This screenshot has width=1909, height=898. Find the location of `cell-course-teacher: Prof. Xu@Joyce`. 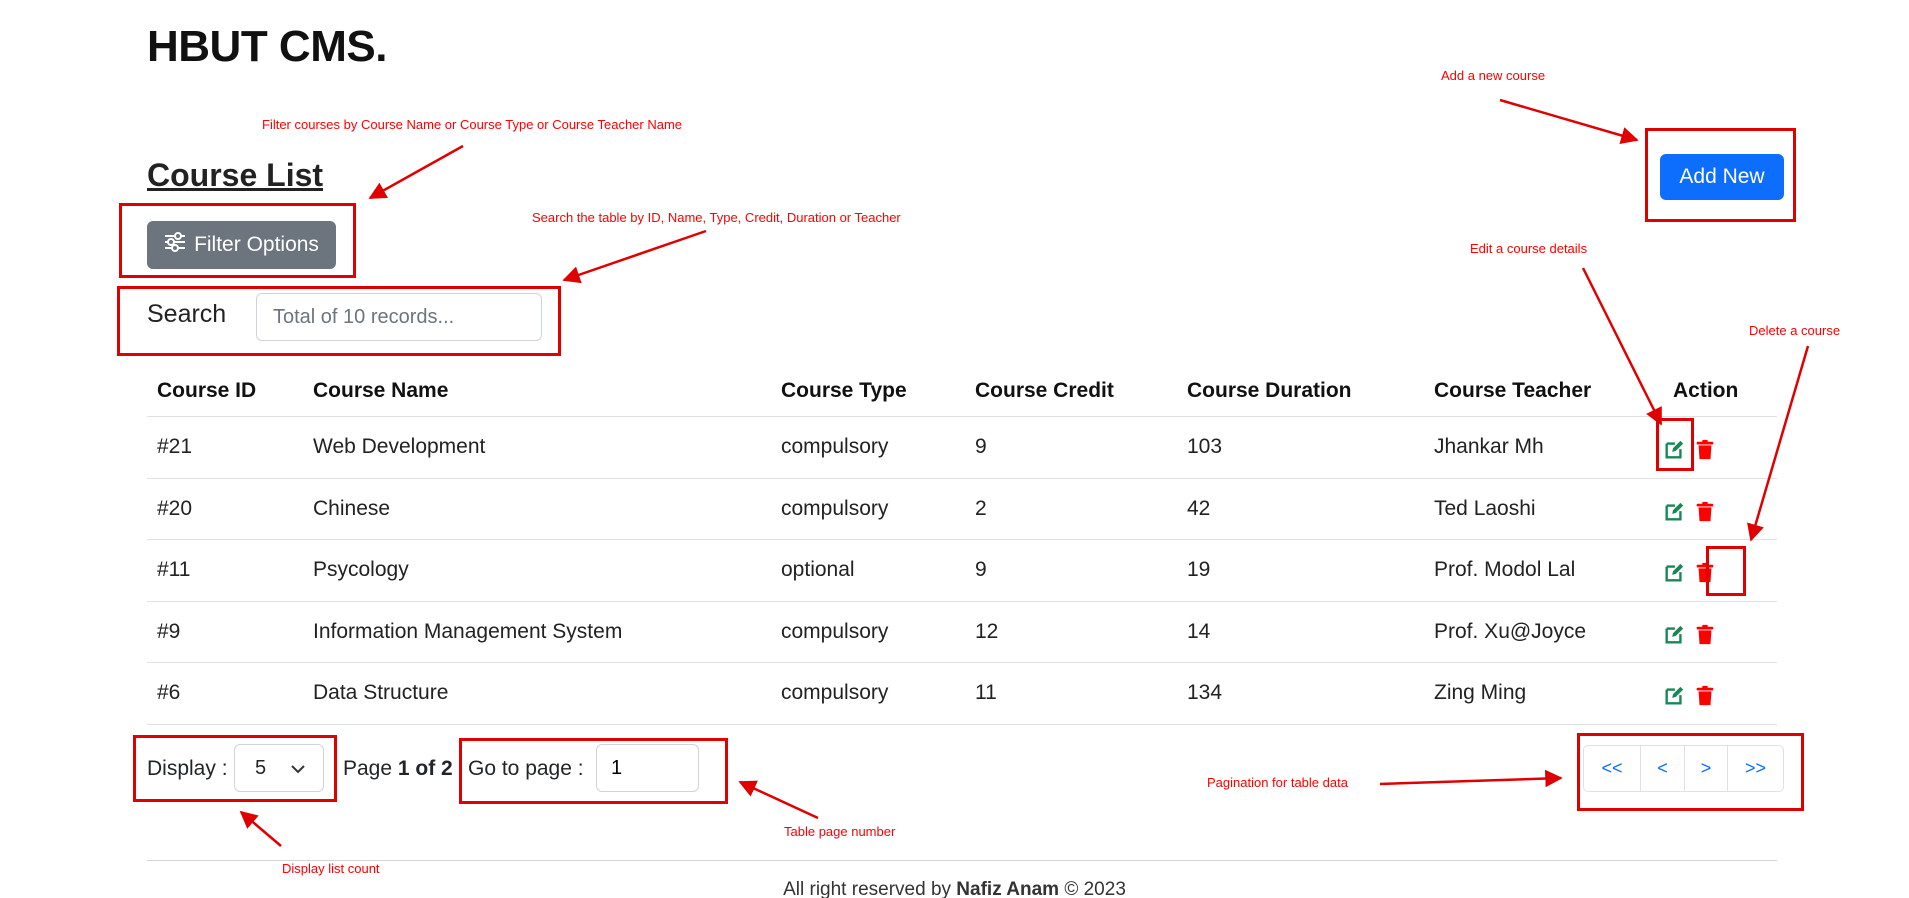

cell-course-teacher: Prof. Xu@Joyce is located at coordinates (1510, 631).